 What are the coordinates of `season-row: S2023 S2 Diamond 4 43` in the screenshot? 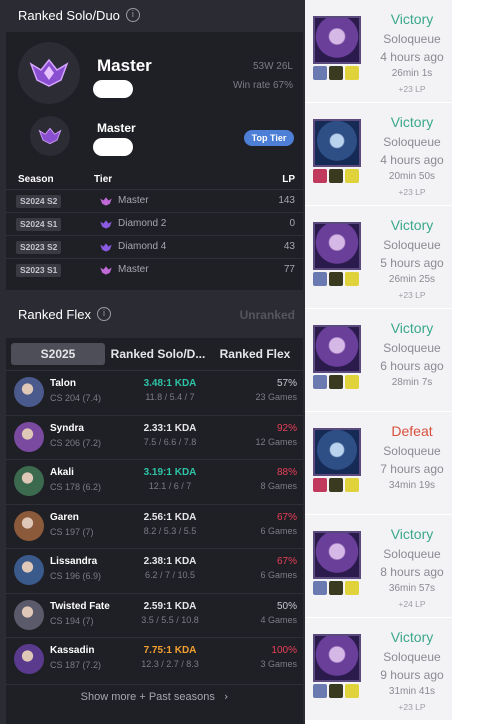 It's located at (154, 246).